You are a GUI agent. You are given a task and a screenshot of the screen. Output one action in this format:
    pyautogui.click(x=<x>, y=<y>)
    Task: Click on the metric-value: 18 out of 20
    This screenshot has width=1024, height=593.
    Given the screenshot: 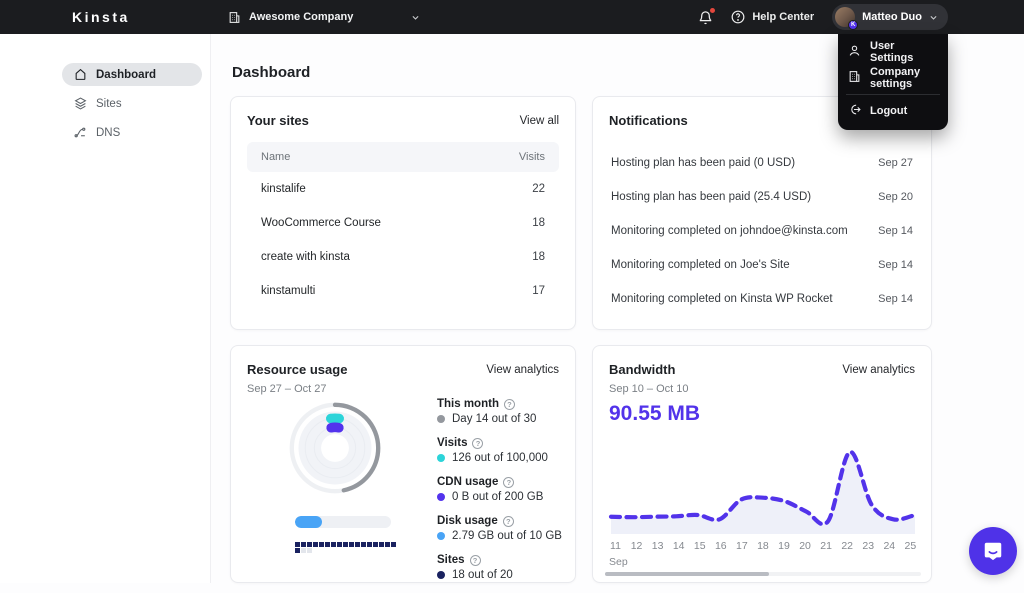 What is the action you would take?
    pyautogui.click(x=499, y=575)
    